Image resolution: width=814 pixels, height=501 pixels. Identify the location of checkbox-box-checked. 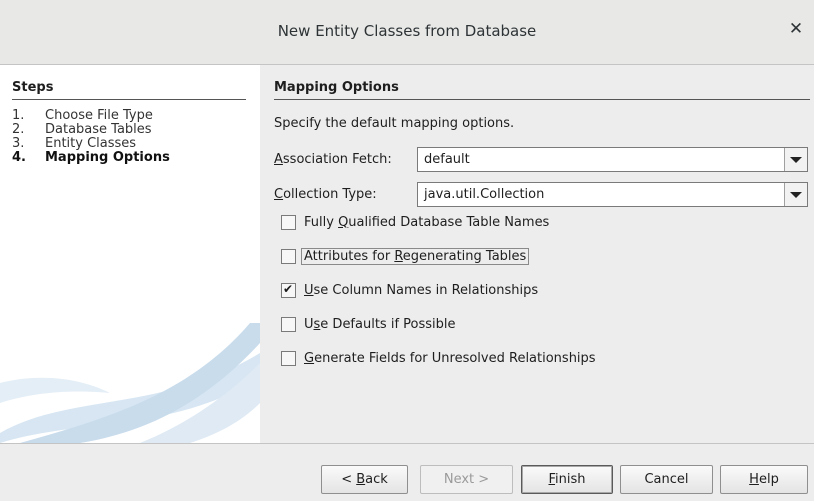
(288, 290).